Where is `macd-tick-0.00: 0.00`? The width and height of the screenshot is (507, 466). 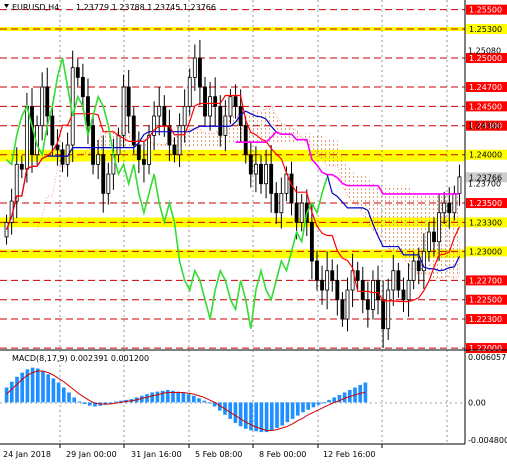
macd-tick-0.00: 0.00 is located at coordinates (477, 402).